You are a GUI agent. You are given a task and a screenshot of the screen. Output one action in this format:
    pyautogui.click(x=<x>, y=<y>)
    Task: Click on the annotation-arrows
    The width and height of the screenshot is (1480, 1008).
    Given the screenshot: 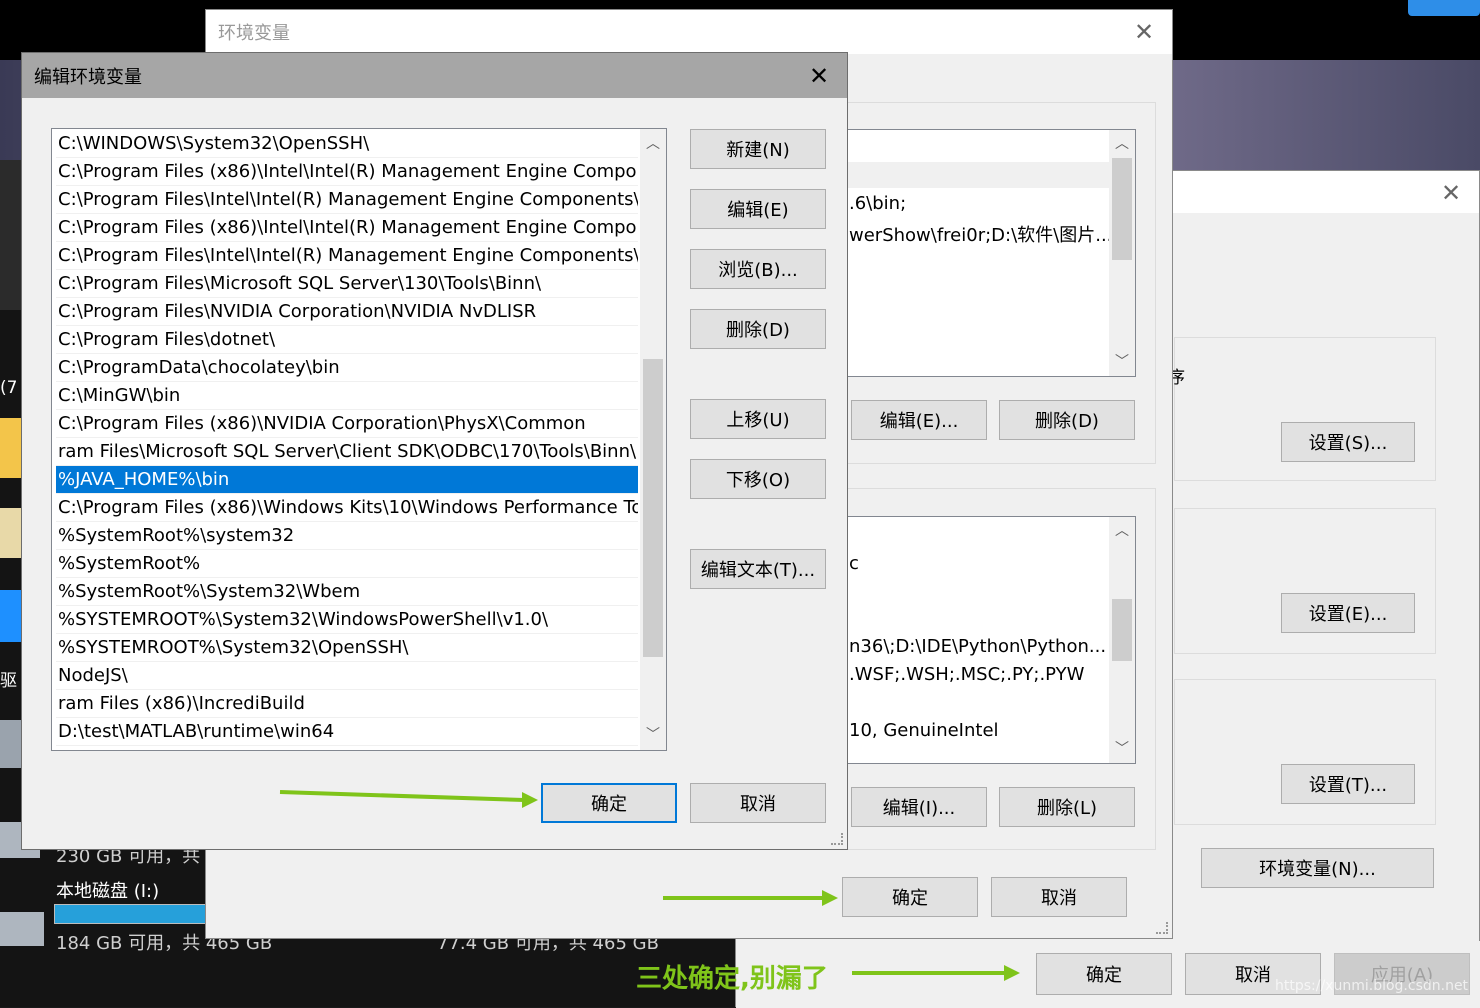 What is the action you would take?
    pyautogui.click(x=649, y=885)
    